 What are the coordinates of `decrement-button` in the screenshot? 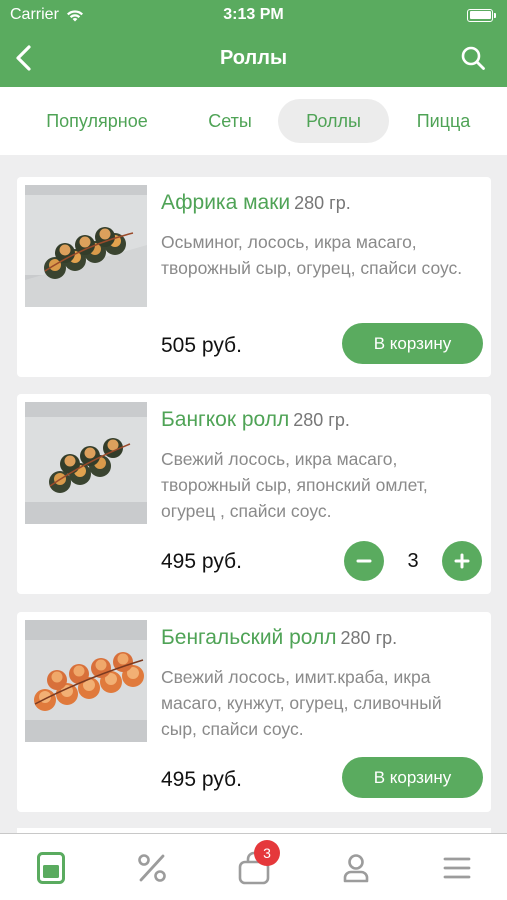 It's located at (364, 561).